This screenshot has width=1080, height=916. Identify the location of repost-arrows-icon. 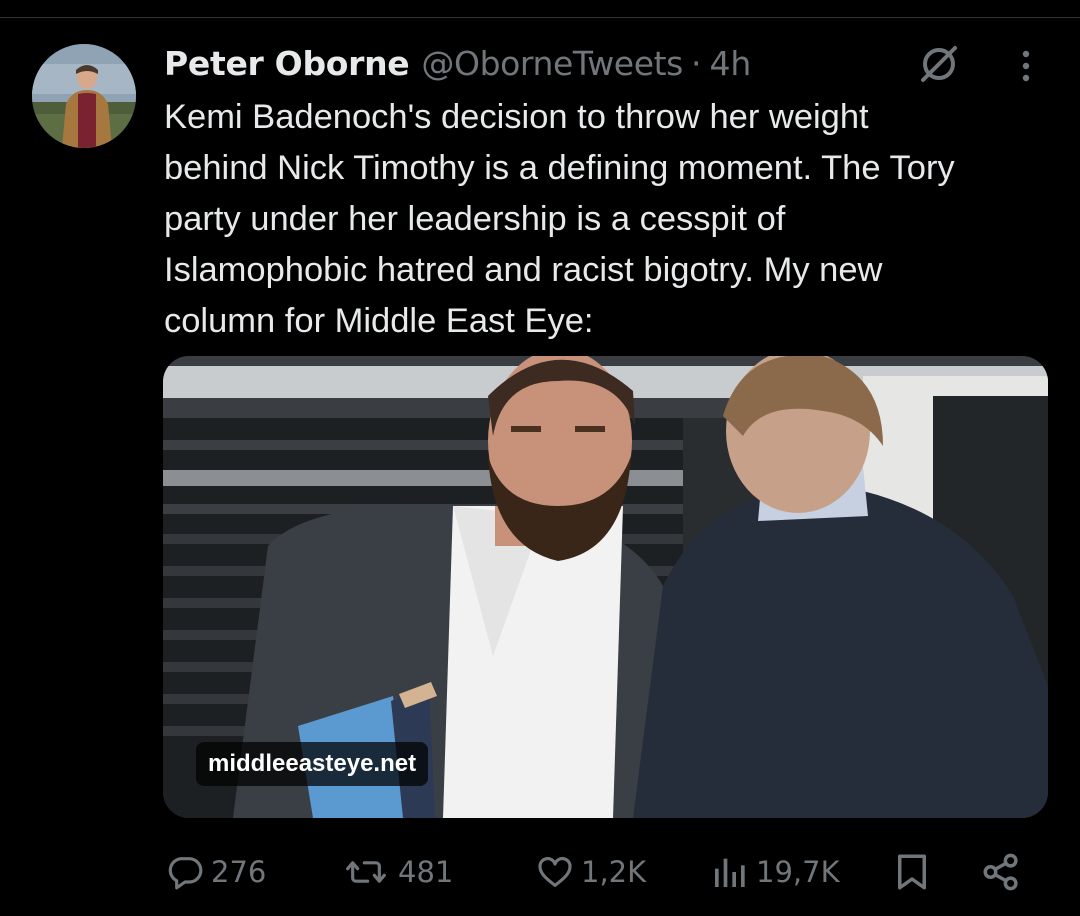
(366, 872).